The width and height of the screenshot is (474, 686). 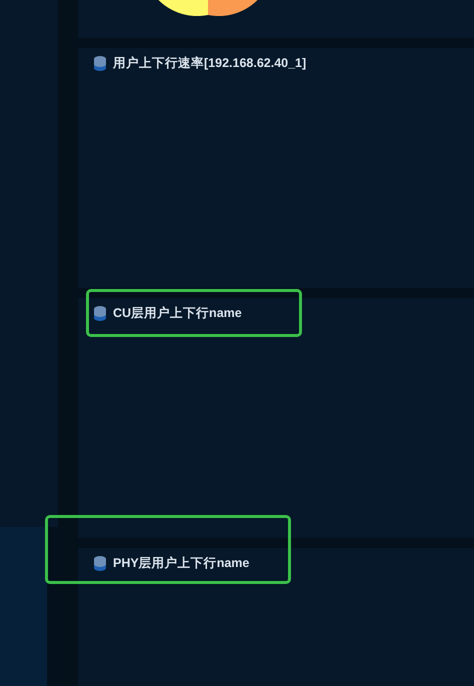 I want to click on panel-title: CU层用户上下行name, so click(x=177, y=313).